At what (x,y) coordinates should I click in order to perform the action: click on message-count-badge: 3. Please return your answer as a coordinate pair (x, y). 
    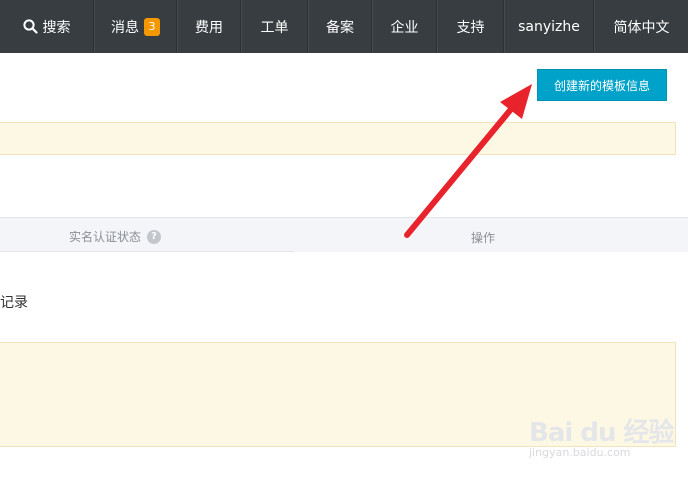
    Looking at the image, I should click on (152, 26).